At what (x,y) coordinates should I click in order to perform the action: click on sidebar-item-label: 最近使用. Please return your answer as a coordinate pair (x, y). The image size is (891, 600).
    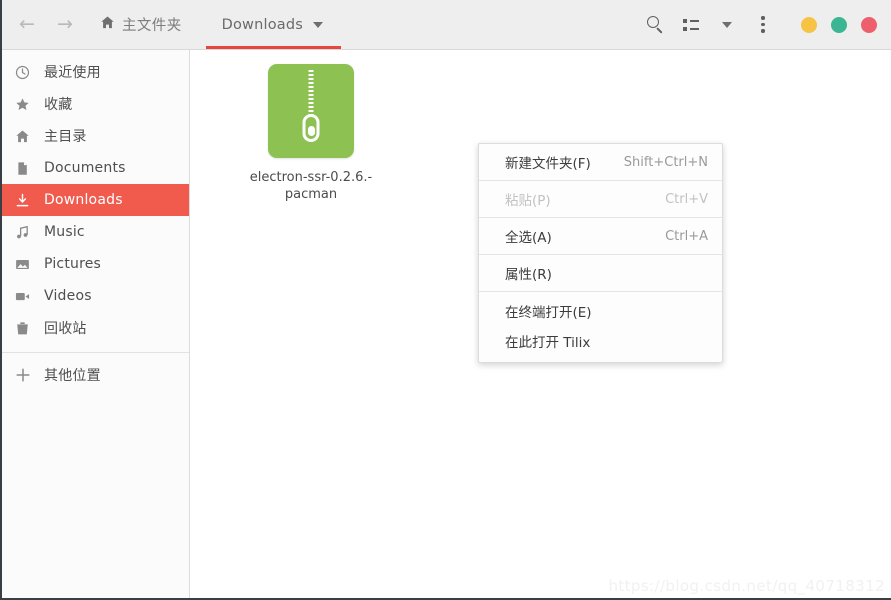
    Looking at the image, I should click on (72, 73).